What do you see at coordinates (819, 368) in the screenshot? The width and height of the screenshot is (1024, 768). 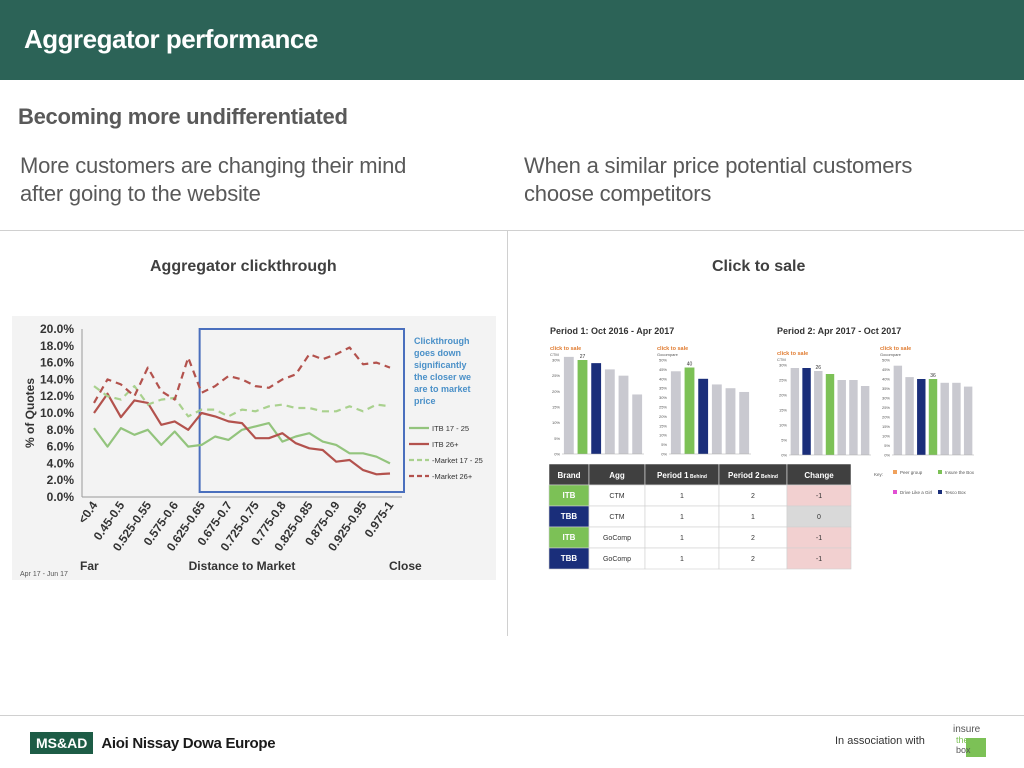 I see `mini-bar-value: 26` at bounding box center [819, 368].